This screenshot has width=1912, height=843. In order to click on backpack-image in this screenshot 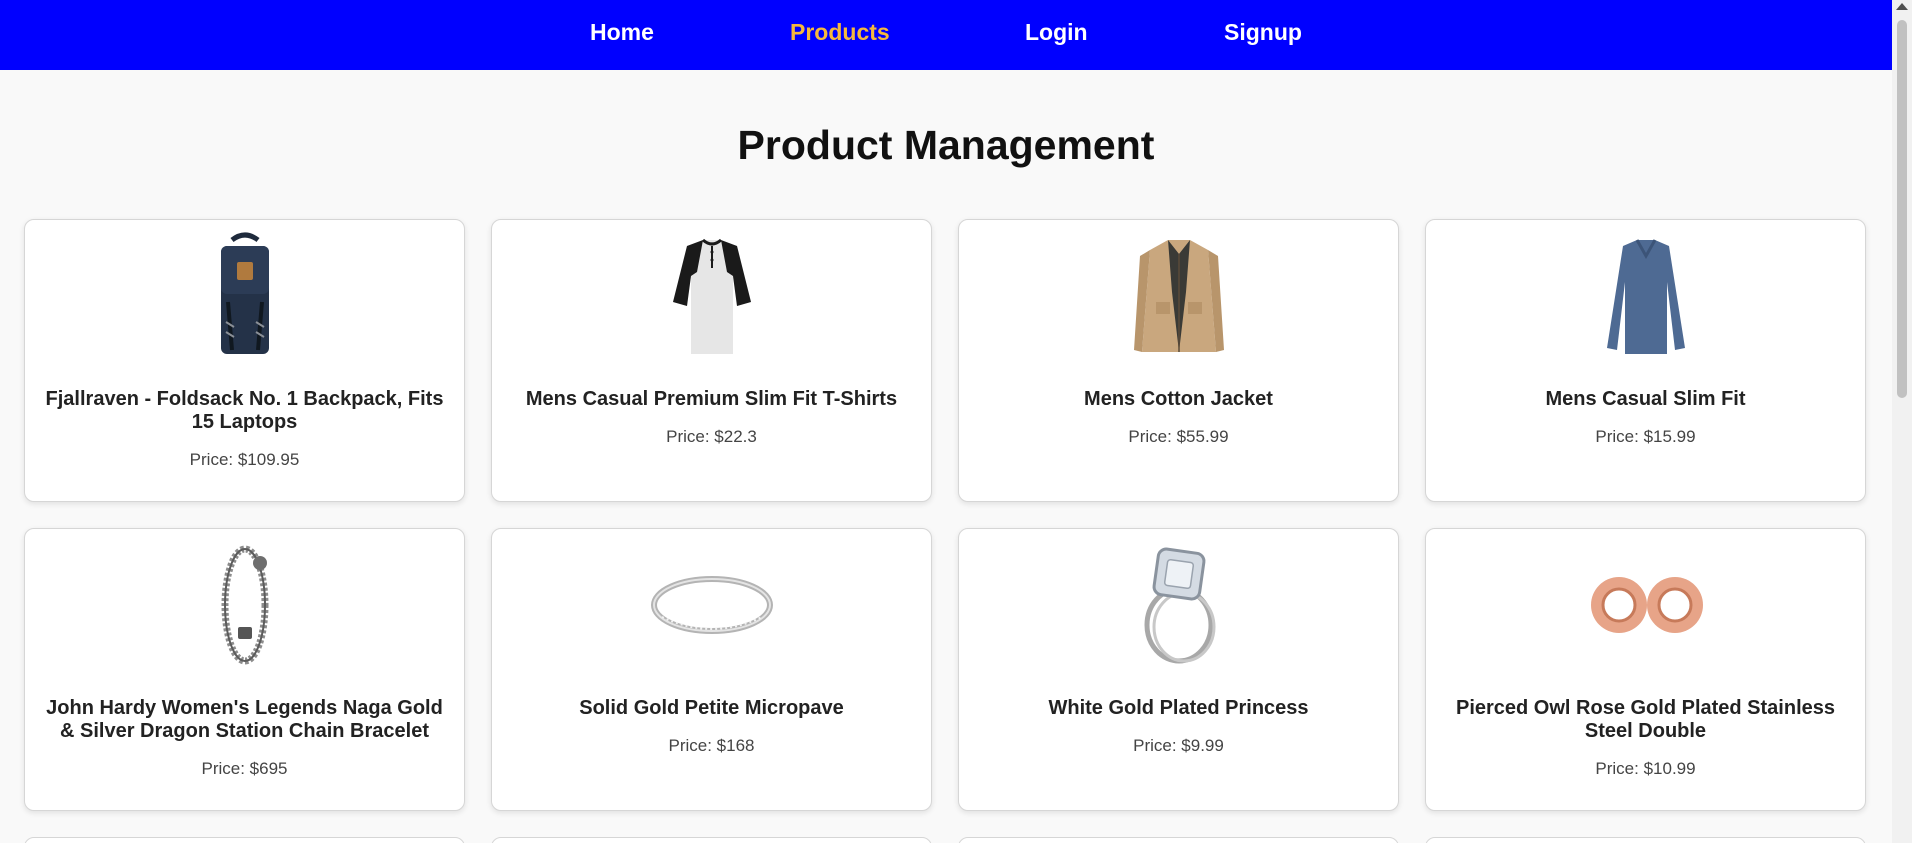, I will do `click(244, 293)`.